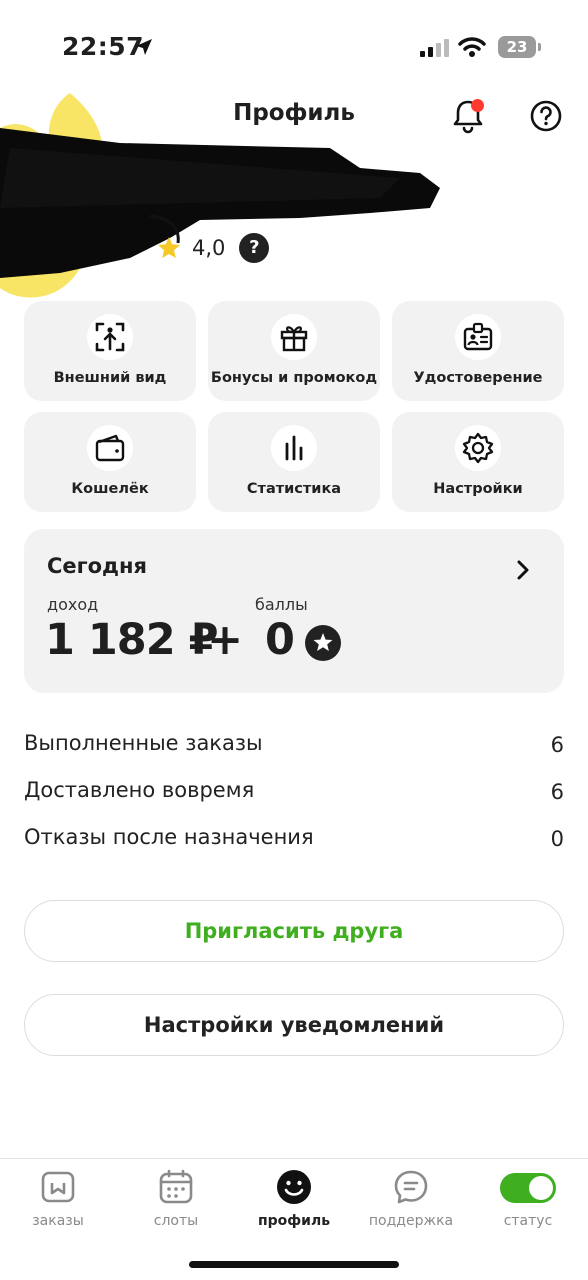  I want to click on today-title: Сегодня, so click(97, 566).